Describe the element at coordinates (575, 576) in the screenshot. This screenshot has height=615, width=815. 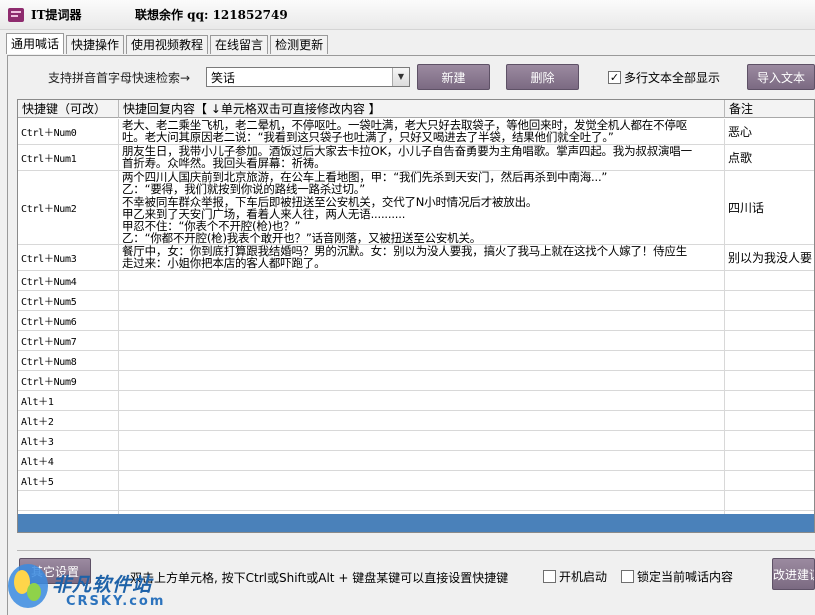
I see `autostart-checkbox: 开机启动` at that location.